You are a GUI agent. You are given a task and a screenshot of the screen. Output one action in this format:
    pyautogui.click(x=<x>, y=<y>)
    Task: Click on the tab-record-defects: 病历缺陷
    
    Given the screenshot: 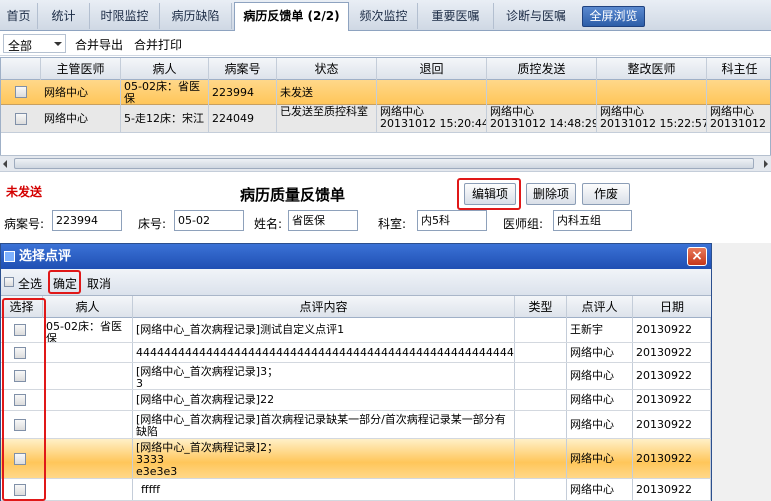 What is the action you would take?
    pyautogui.click(x=196, y=16)
    